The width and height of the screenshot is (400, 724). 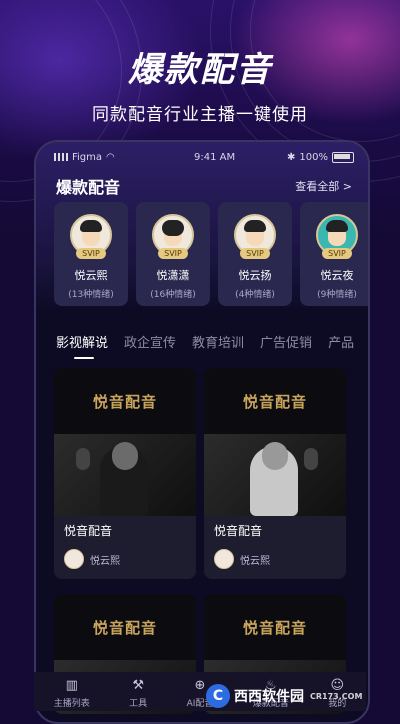 What do you see at coordinates (61, 157) in the screenshot?
I see `signal-icon` at bounding box center [61, 157].